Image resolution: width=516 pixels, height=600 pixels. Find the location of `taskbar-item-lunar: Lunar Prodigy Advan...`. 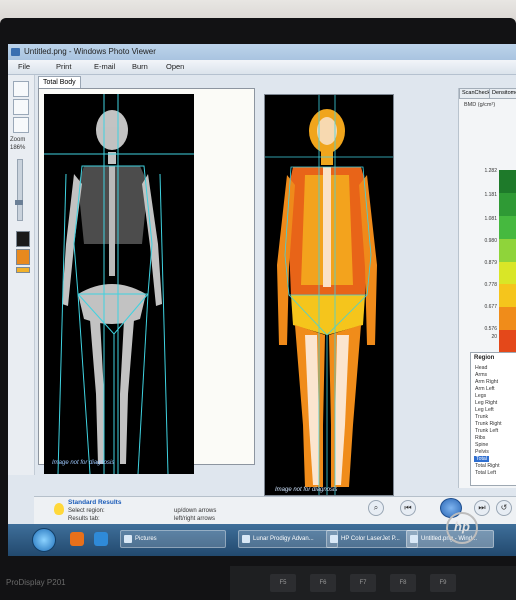

taskbar-item-lunar: Lunar Prodigy Advan... is located at coordinates (288, 539).